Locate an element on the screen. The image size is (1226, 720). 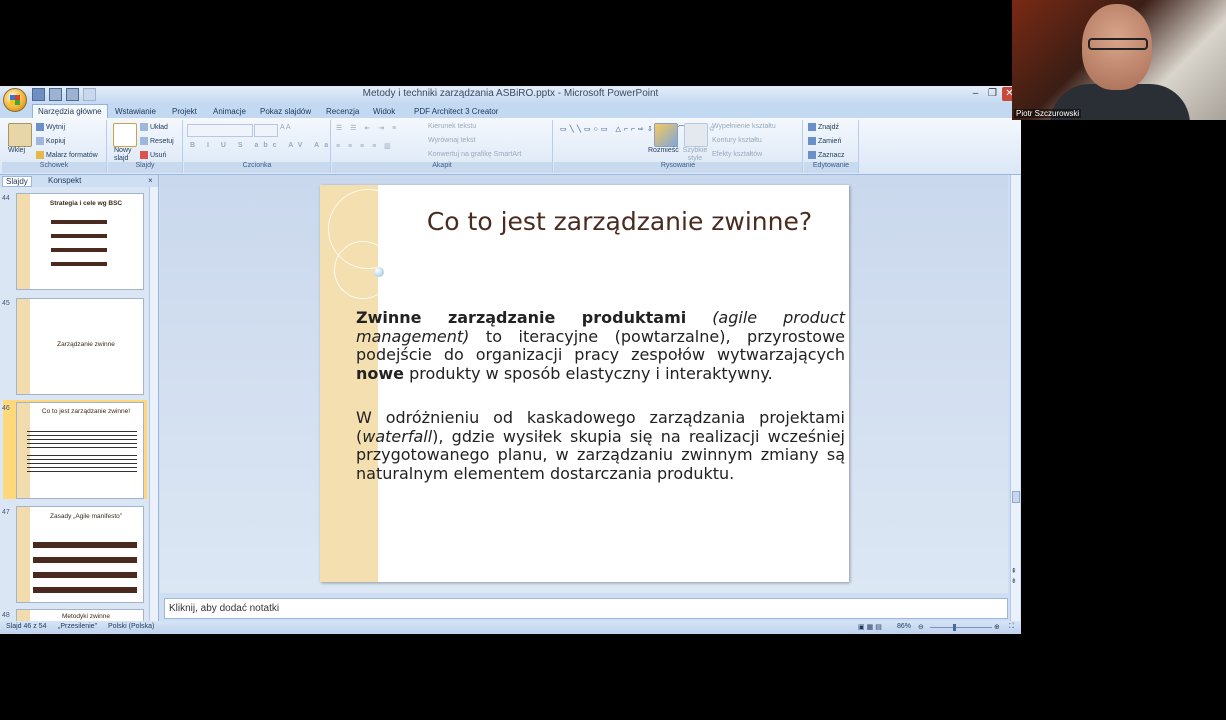
tab-slideshow: Pokaz slajdów is located at coordinates (285, 111).